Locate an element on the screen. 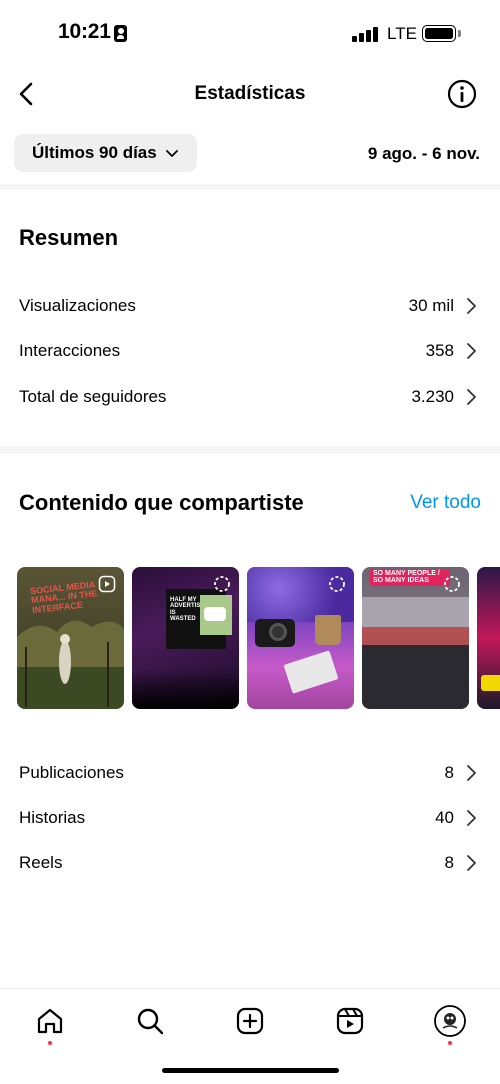  network-label: LTE is located at coordinates (402, 33).